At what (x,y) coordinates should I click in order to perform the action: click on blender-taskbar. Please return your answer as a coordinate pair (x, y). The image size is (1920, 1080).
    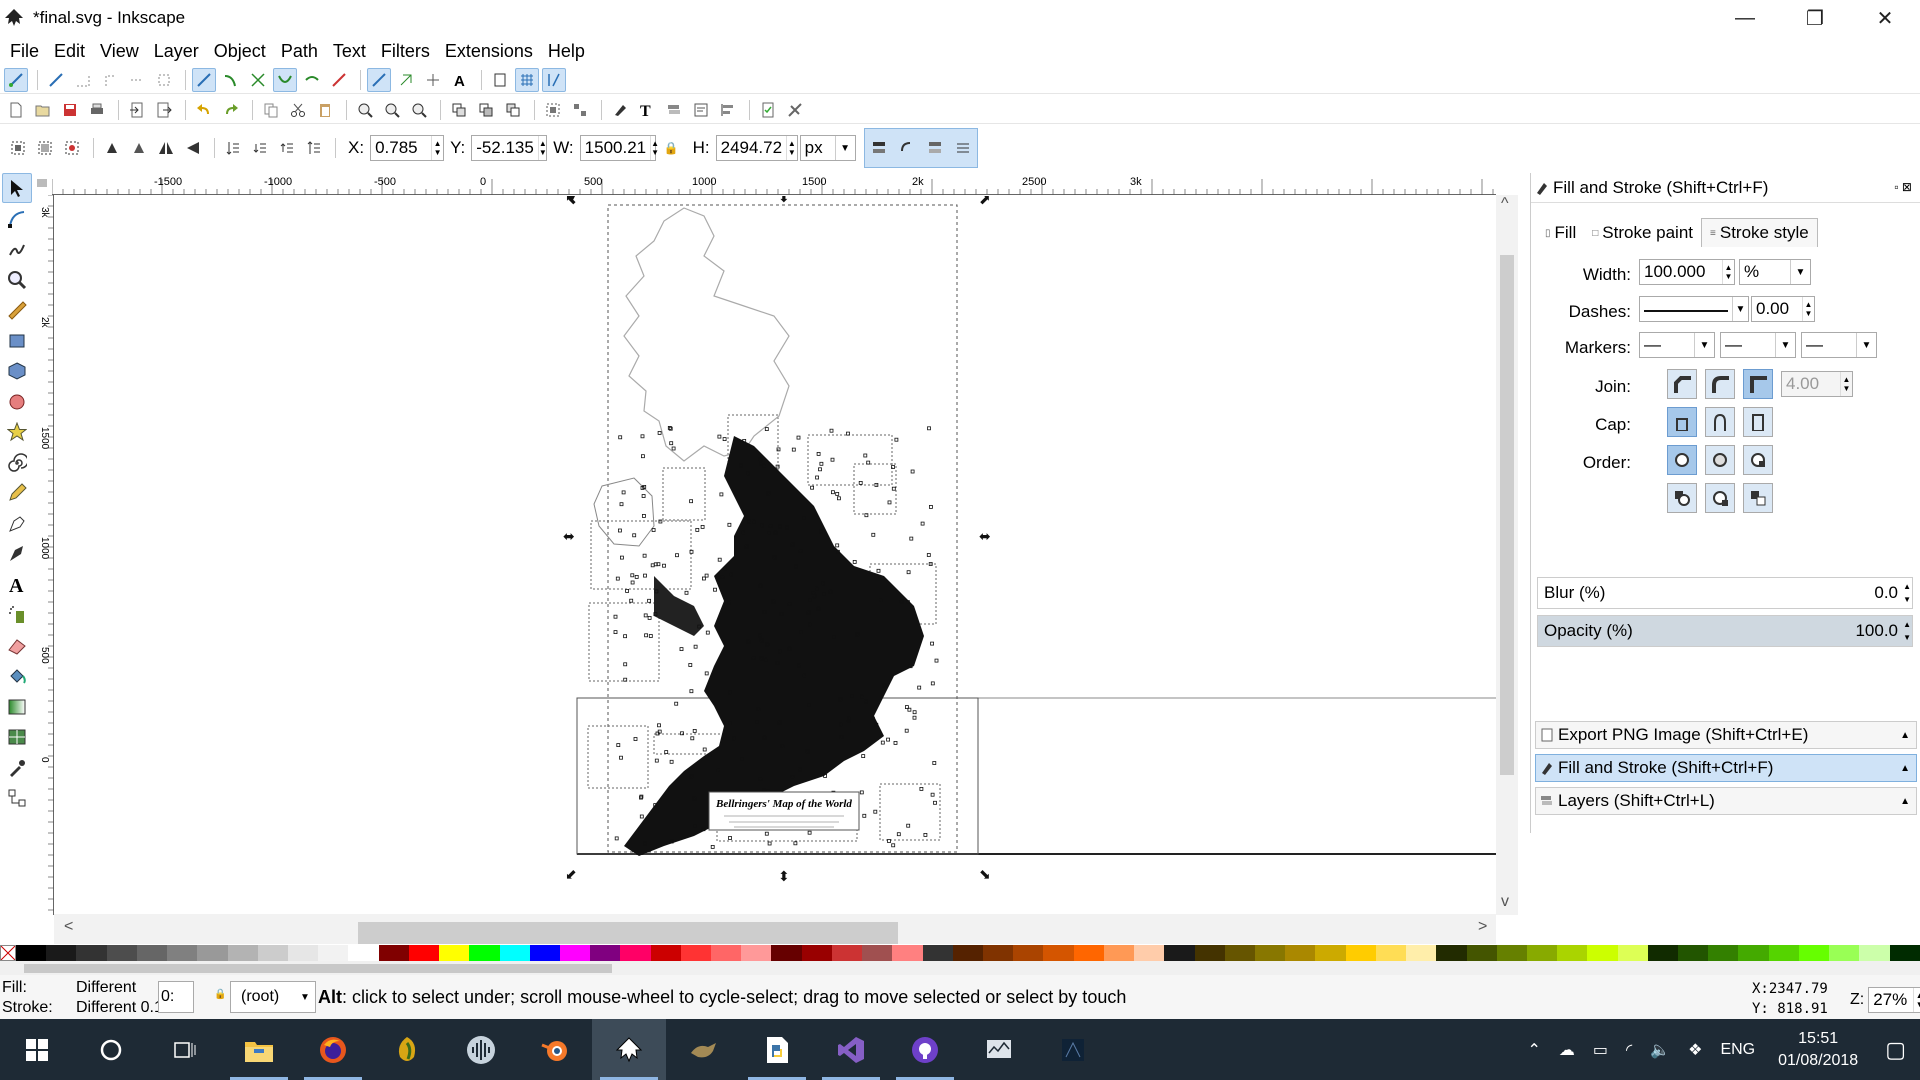
    Looking at the image, I should click on (555, 1049).